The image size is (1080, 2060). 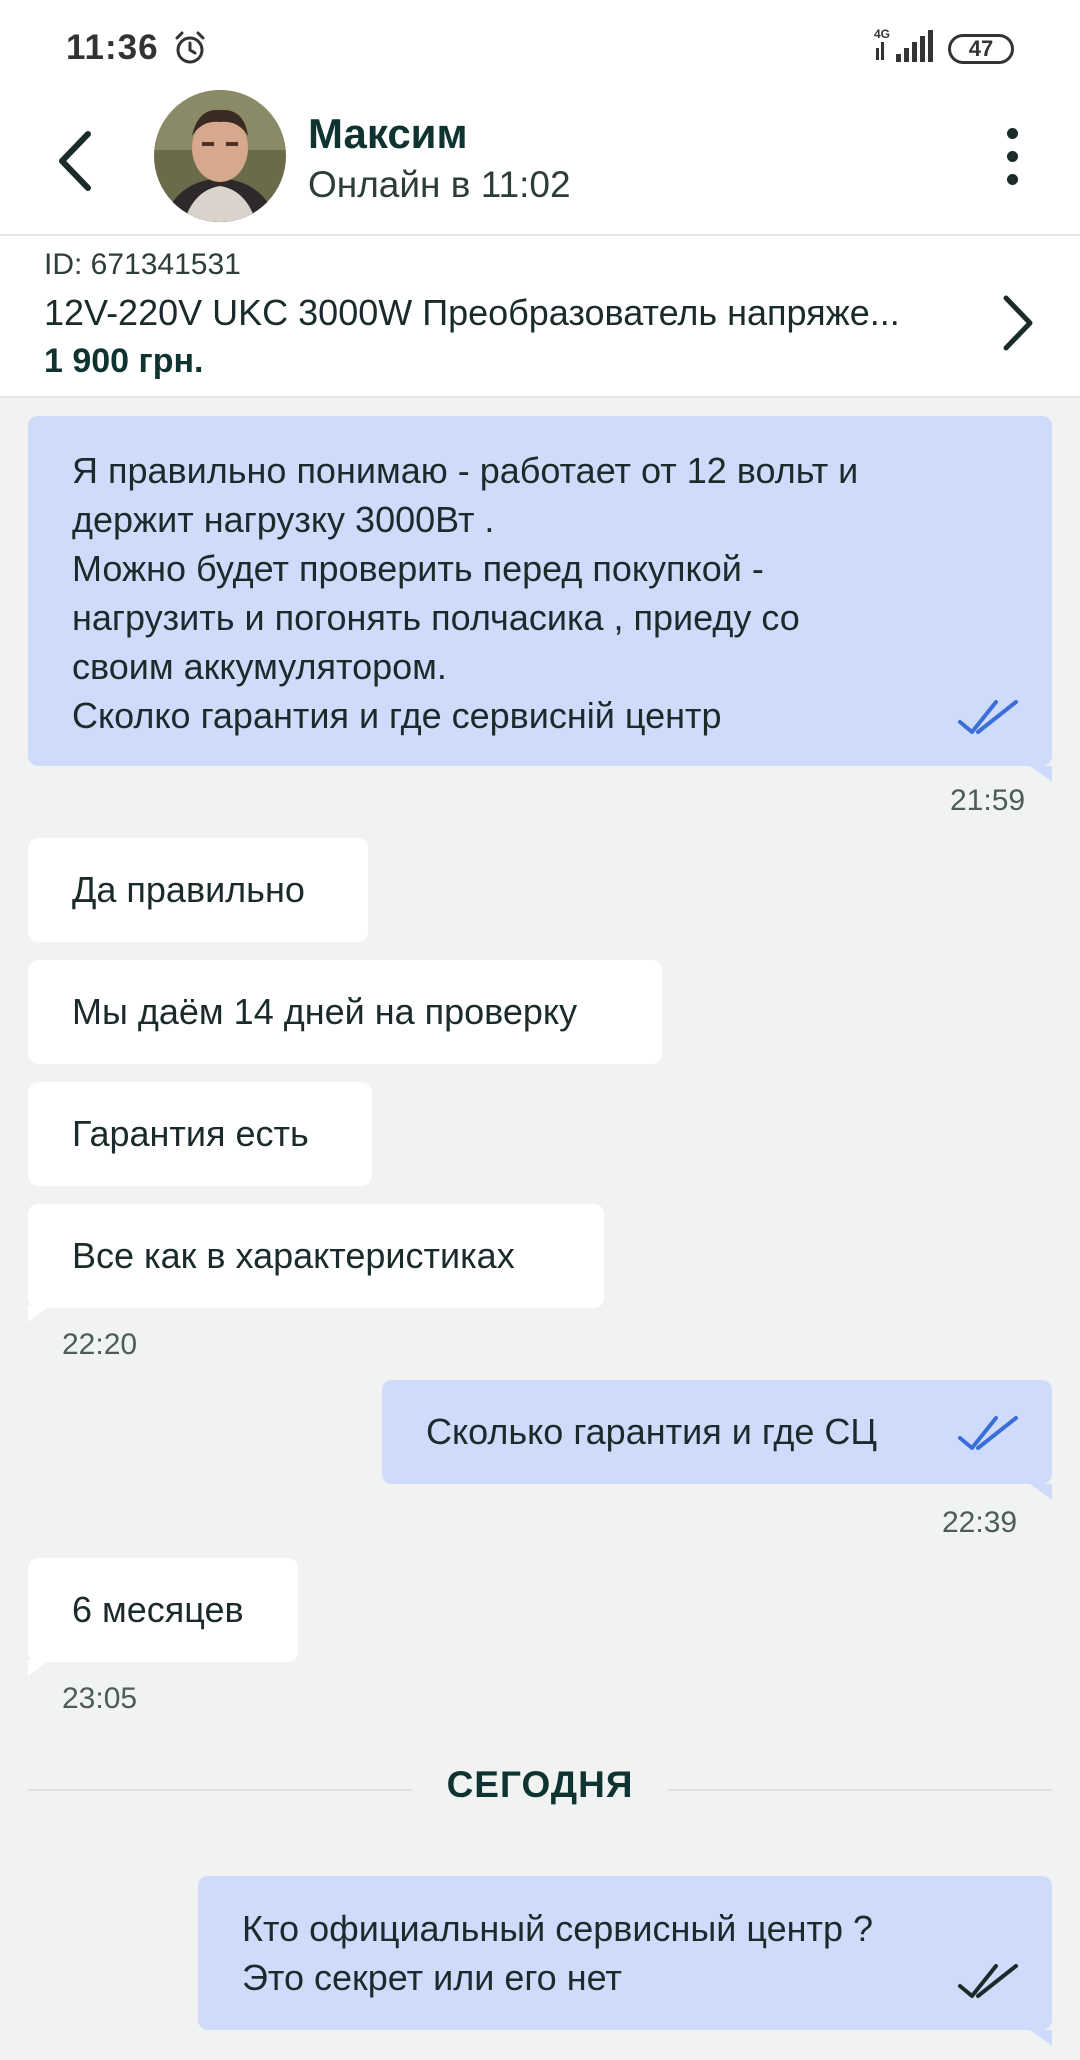 I want to click on avatar, so click(x=220, y=156).